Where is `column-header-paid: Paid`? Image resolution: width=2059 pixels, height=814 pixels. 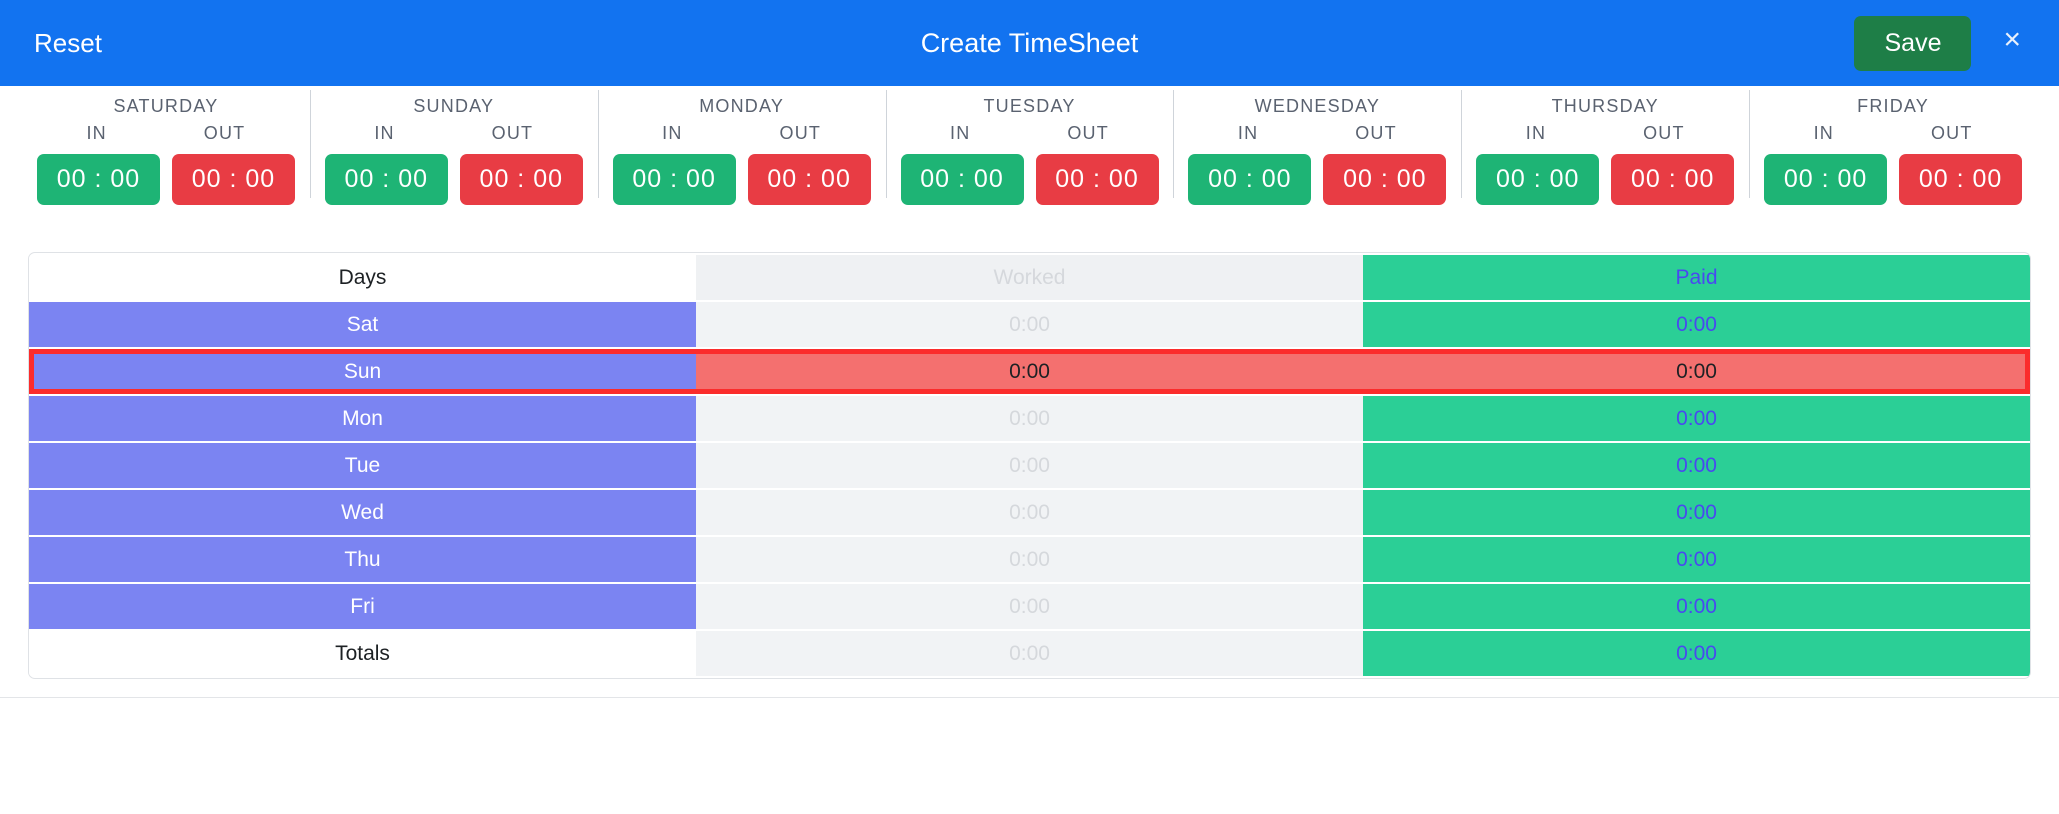 column-header-paid: Paid is located at coordinates (1696, 277).